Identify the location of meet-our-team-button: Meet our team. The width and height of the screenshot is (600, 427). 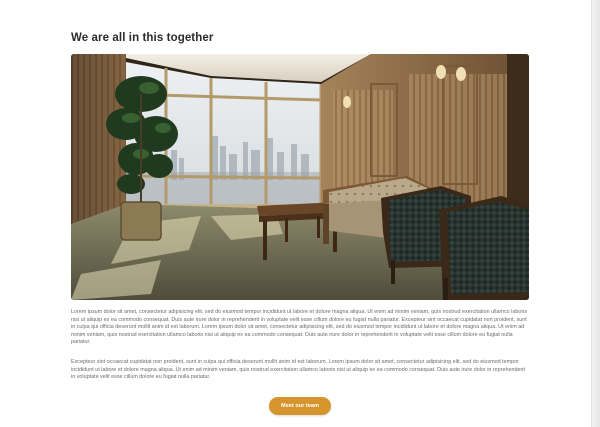
(300, 406).